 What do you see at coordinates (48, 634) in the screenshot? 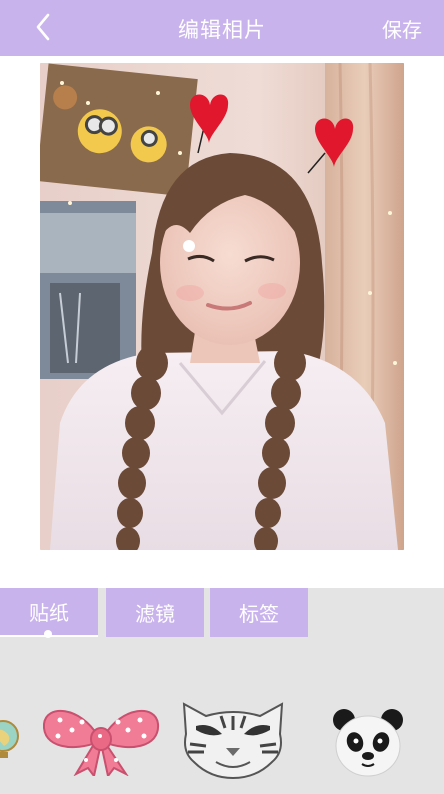
I see `active-tab-indicator` at bounding box center [48, 634].